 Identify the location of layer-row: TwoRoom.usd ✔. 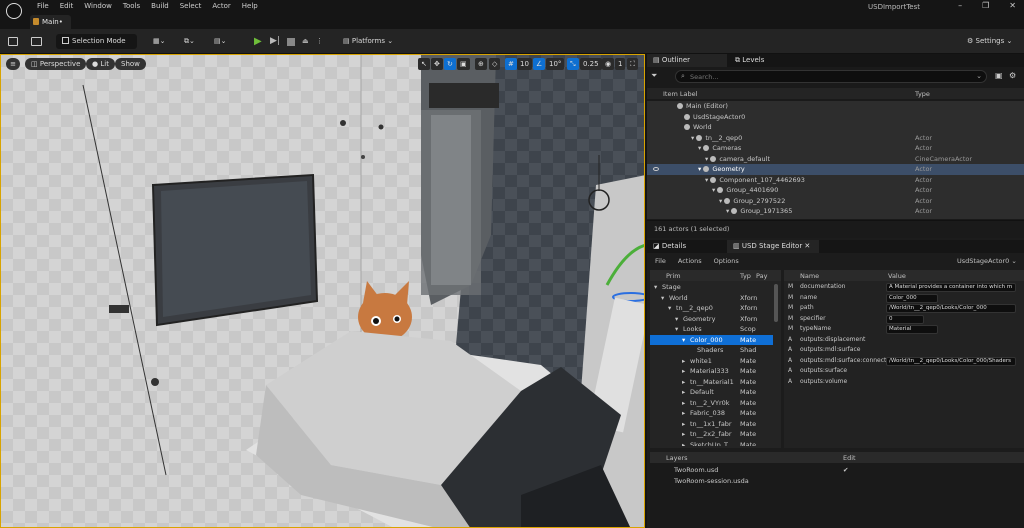
(837, 470).